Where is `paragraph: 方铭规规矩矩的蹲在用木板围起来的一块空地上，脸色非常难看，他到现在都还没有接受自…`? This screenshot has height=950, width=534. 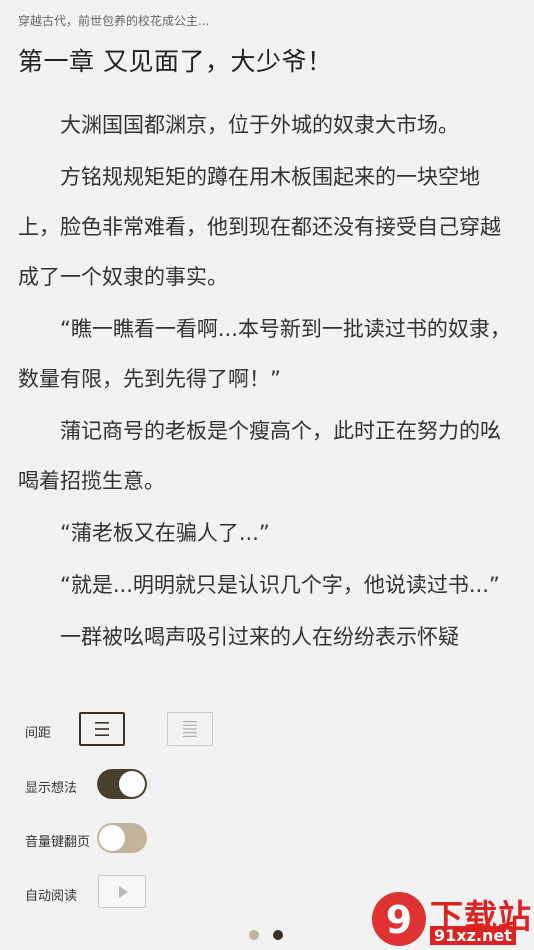 paragraph: 方铭规规矩矩的蹲在用木板围起来的一块空地上，脸色非常难看，他到现在都还没有接受自… is located at coordinates (259, 227).